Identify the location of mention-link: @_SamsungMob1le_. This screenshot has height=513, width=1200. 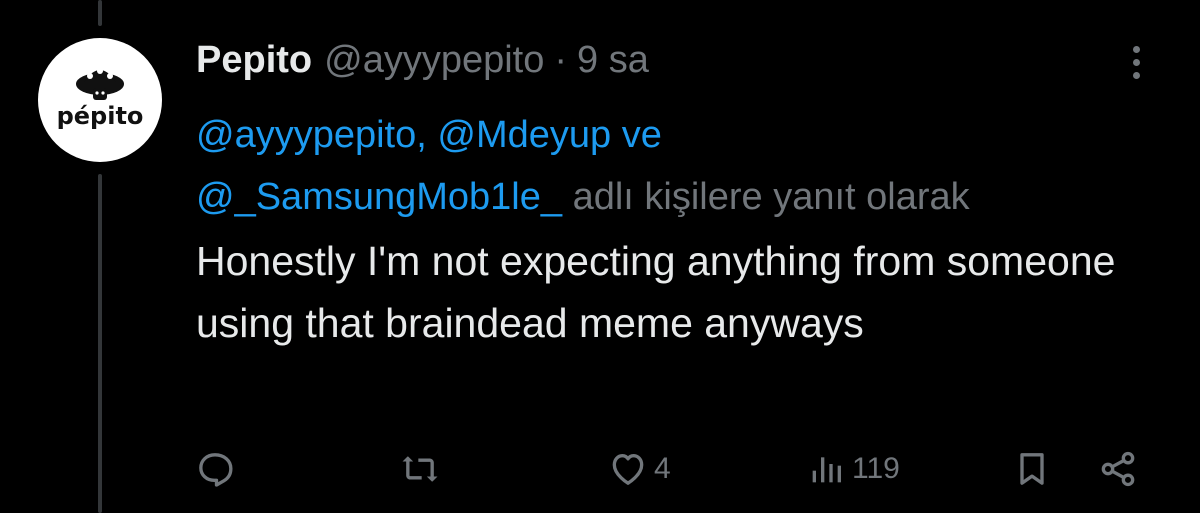
(379, 197).